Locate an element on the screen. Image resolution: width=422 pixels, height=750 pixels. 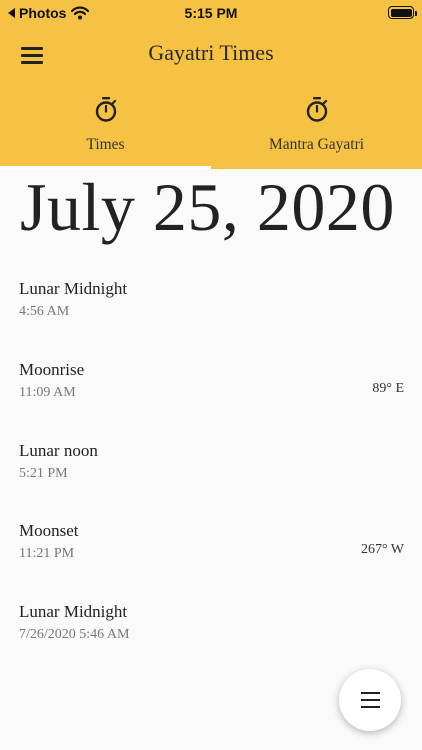
event-name: Lunar noon is located at coordinates (58, 450).